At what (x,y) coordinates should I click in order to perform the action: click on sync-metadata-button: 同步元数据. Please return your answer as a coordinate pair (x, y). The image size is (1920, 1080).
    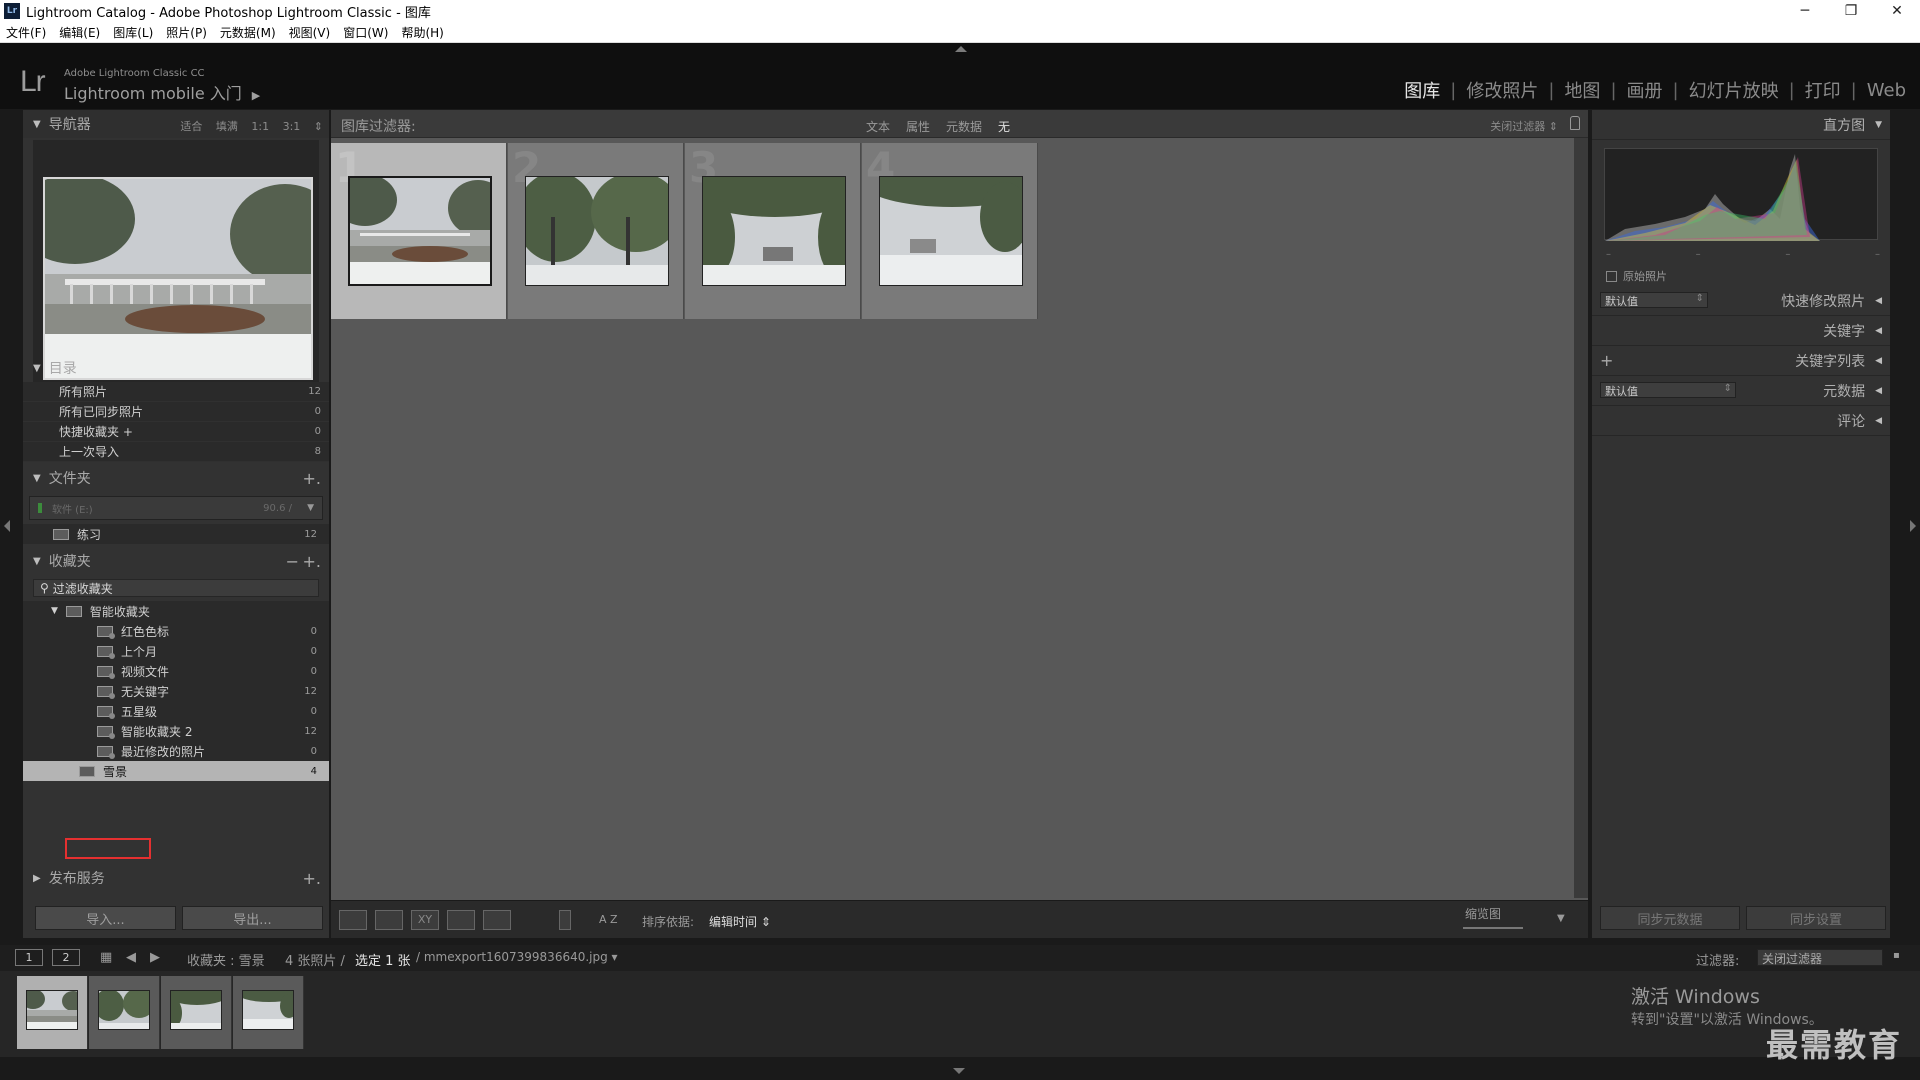
    Looking at the image, I should click on (1670, 918).